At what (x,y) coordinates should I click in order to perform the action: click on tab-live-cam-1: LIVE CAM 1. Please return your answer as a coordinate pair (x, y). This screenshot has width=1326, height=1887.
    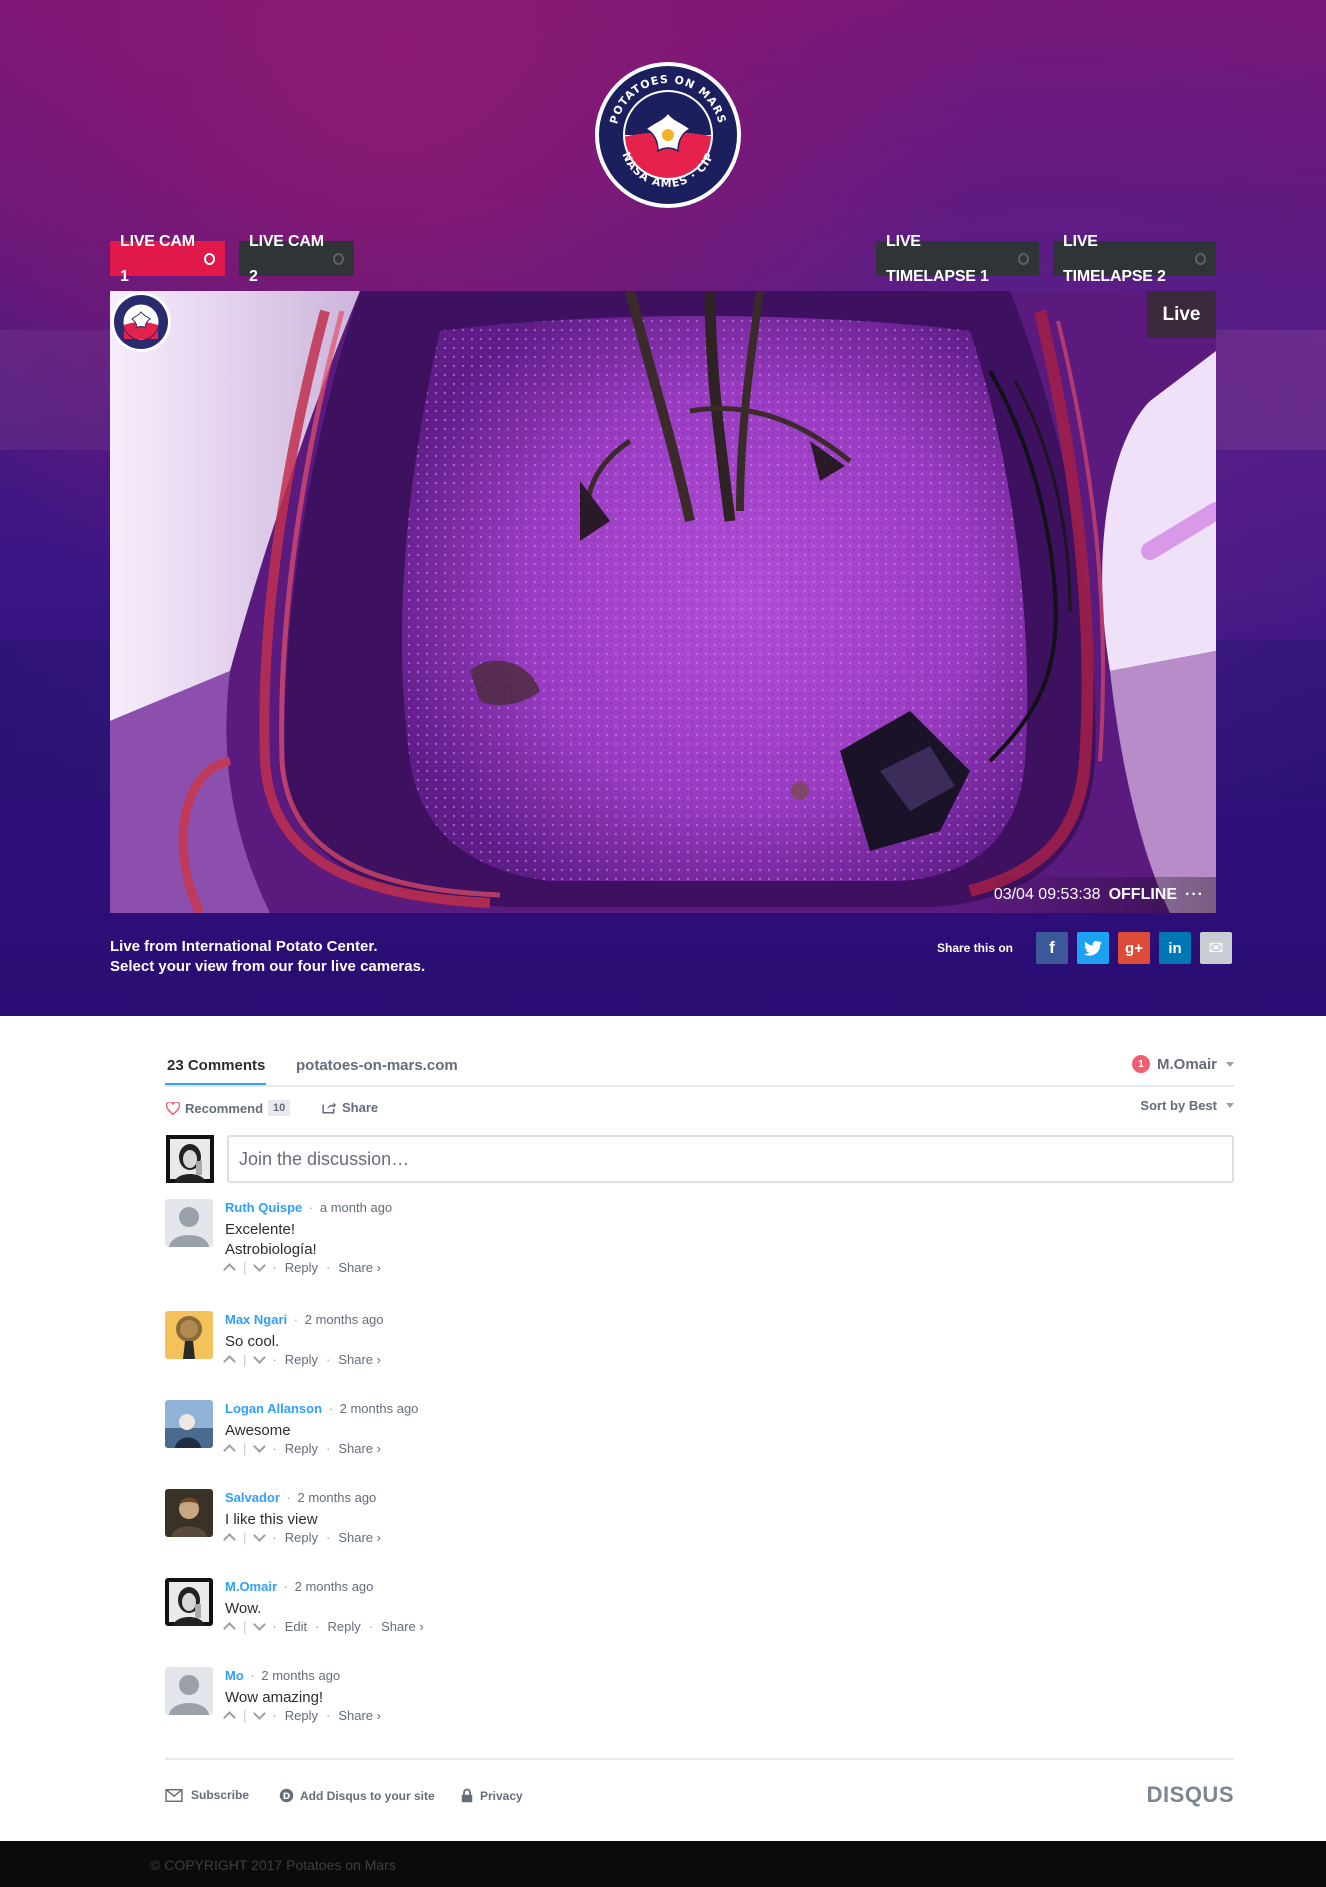
    Looking at the image, I should click on (167, 259).